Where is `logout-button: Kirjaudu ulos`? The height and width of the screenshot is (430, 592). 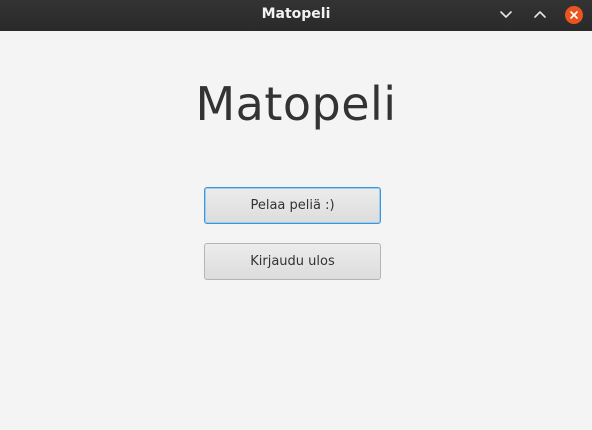 logout-button: Kirjaudu ulos is located at coordinates (292, 261).